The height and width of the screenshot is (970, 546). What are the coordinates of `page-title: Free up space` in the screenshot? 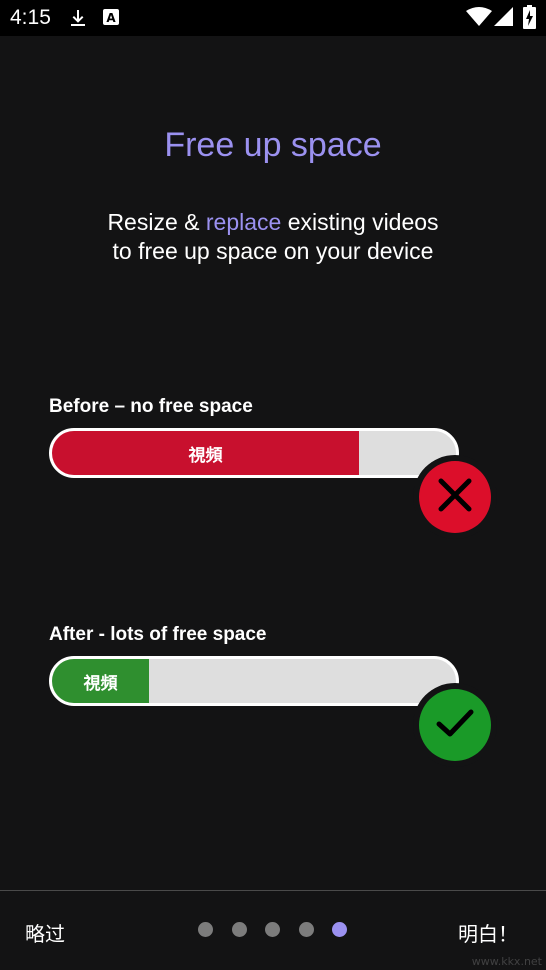 It's located at (273, 145).